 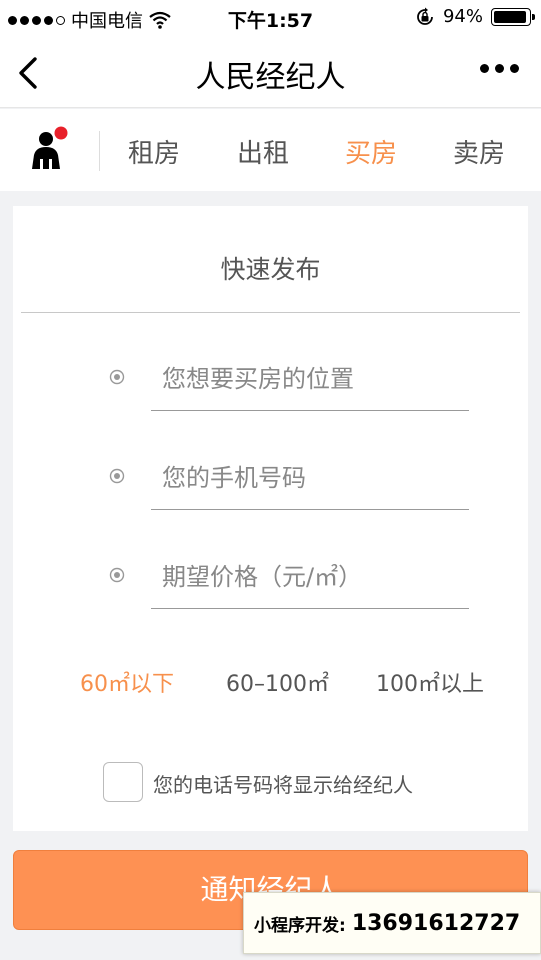 What do you see at coordinates (371, 151) in the screenshot?
I see `tab-buy: 买房` at bounding box center [371, 151].